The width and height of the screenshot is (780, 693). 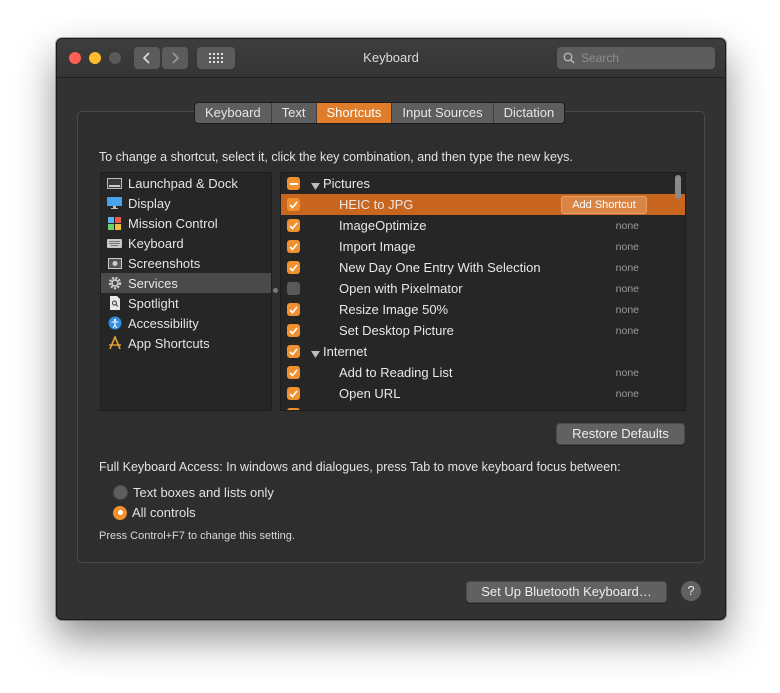 What do you see at coordinates (443, 113) in the screenshot?
I see `tab-input-sources: Input Sources` at bounding box center [443, 113].